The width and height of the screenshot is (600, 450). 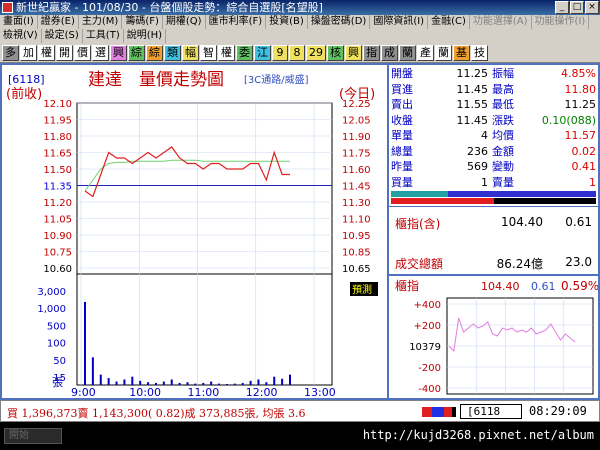 What do you see at coordinates (356, 236) in the screenshot?
I see `right-tick-label: 10.95` at bounding box center [356, 236].